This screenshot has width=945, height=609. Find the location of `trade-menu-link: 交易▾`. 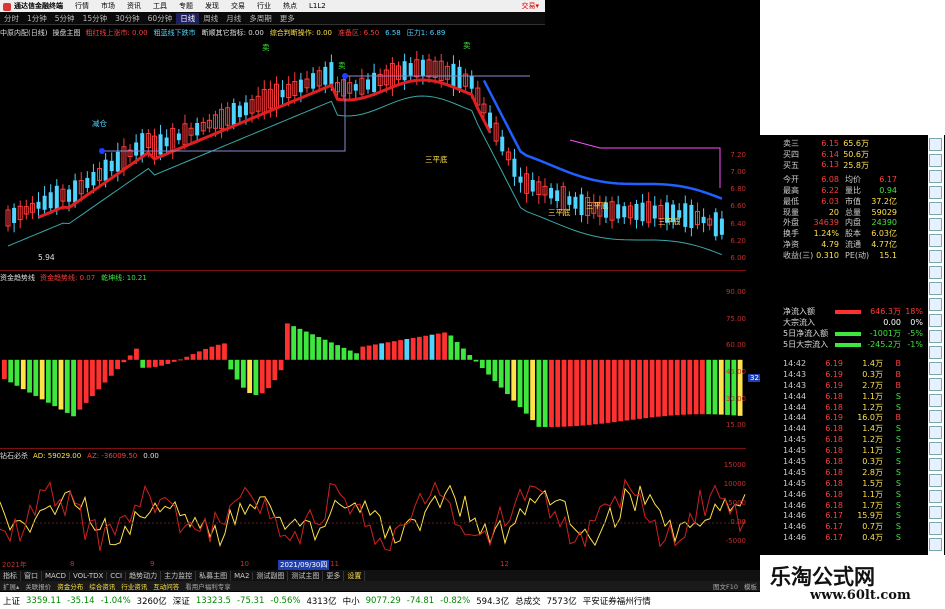

trade-menu-link: 交易▾ is located at coordinates (530, 6).